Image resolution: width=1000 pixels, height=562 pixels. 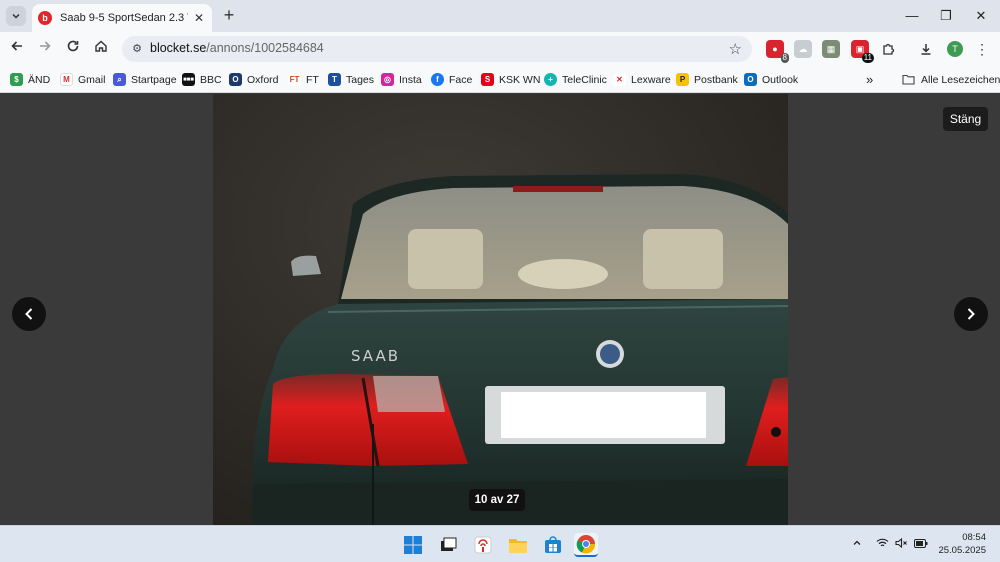 I want to click on extension-red-2-icon: ▣ 11, so click(x=862, y=51).